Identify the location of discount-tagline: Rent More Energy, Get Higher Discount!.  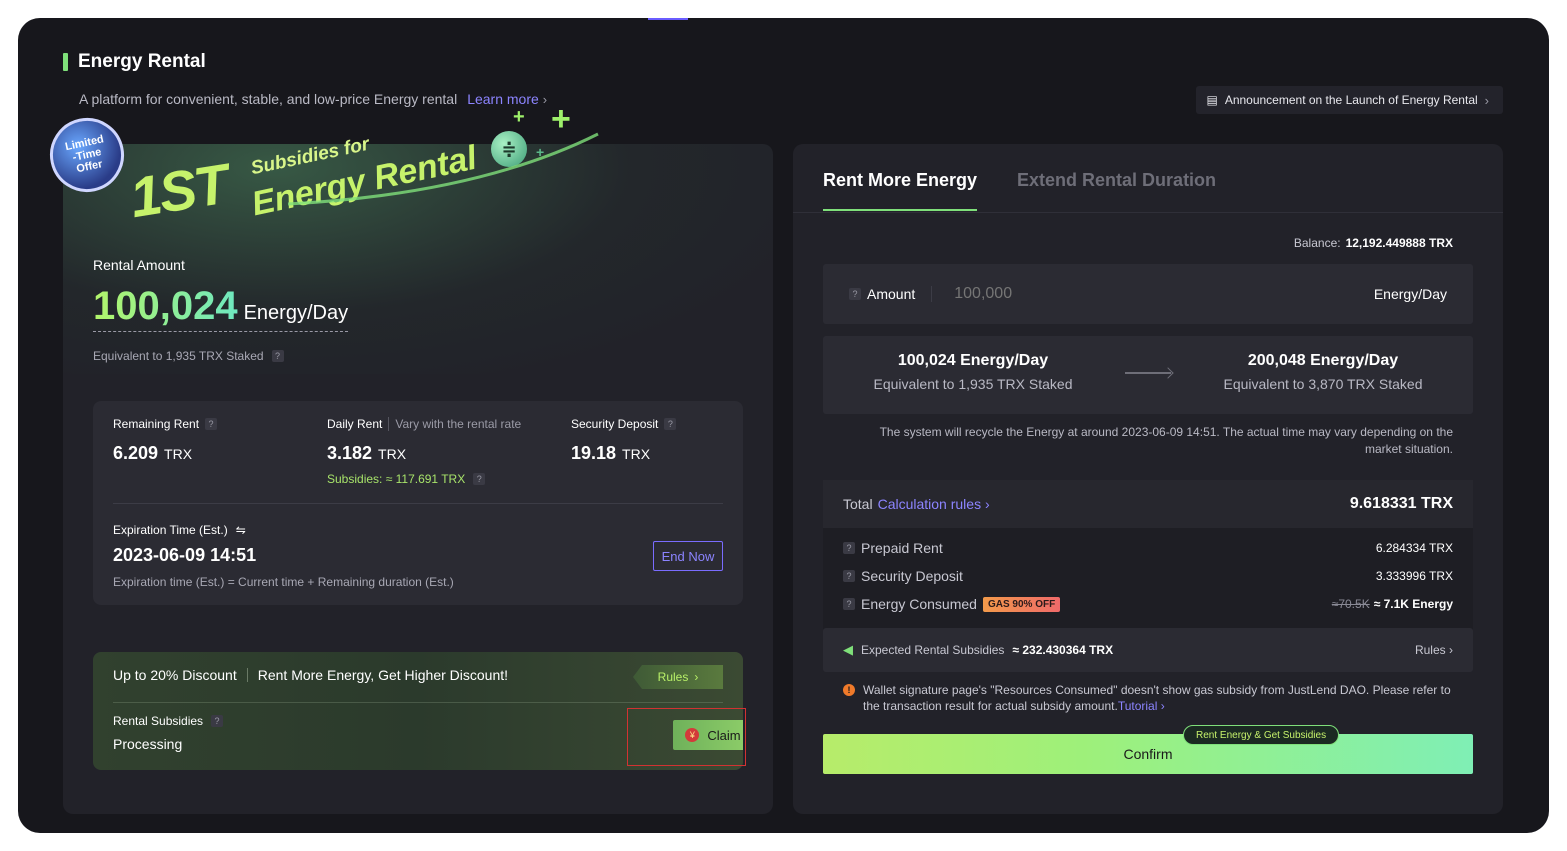
(383, 675).